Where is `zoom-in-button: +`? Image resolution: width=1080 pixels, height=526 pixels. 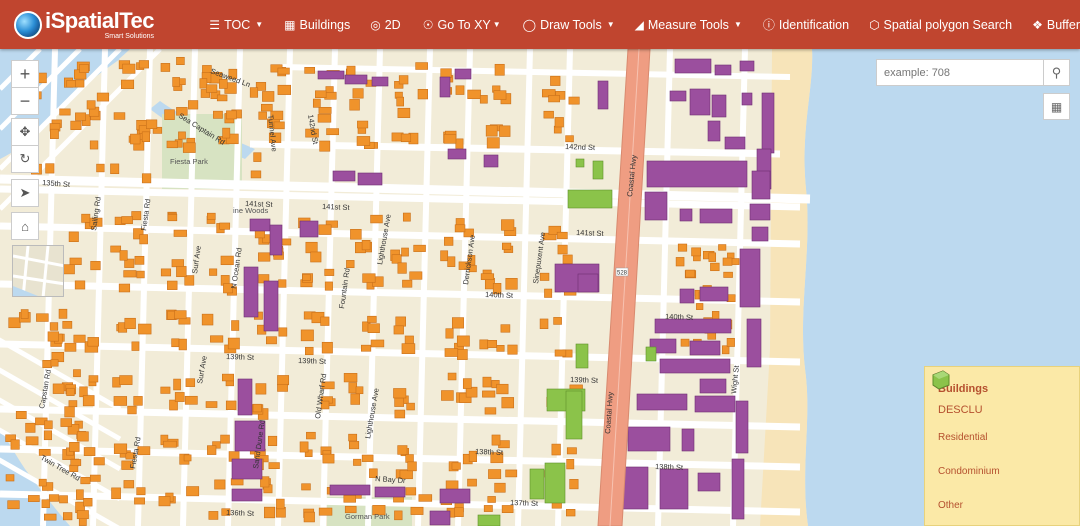 zoom-in-button: + is located at coordinates (25, 74).